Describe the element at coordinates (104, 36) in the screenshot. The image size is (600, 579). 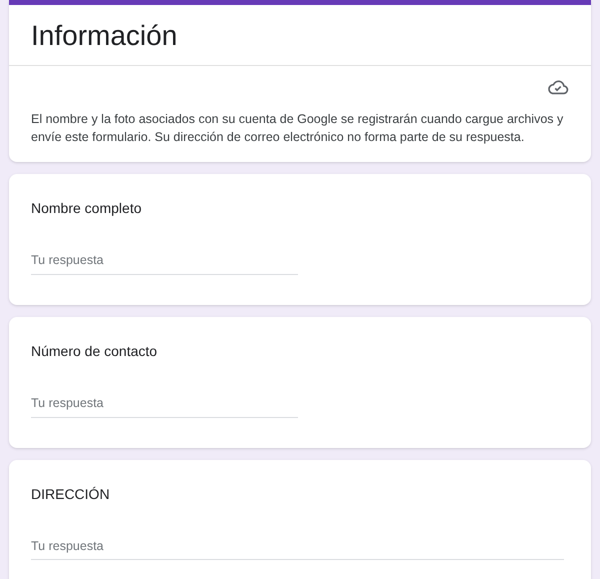
I see `form-title: Información` at that location.